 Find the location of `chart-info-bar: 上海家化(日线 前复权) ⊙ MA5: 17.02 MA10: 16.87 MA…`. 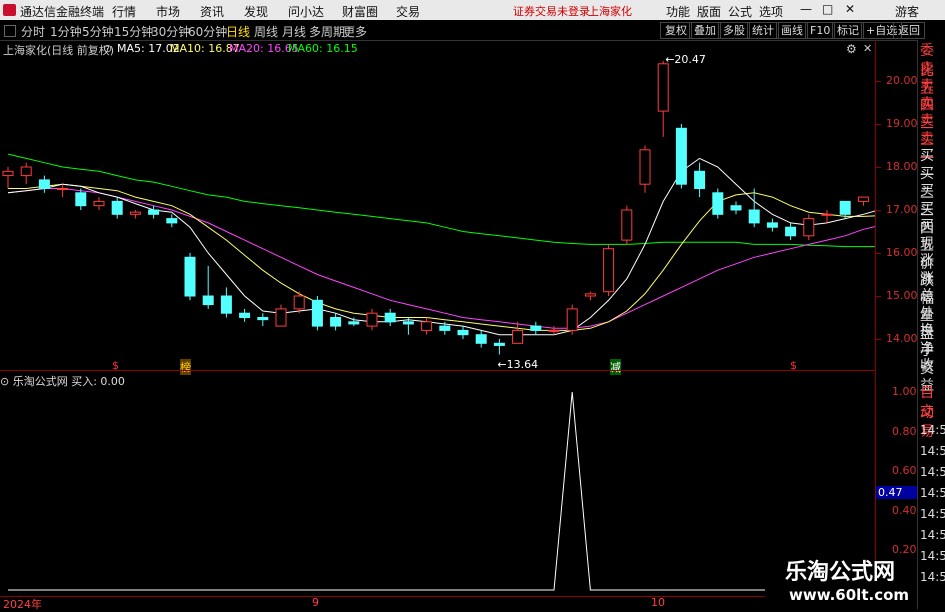

chart-info-bar: 上海家化(日线 前复权) ⊙ MA5: 17.02 MA10: 16.87 MA… is located at coordinates (437, 48).